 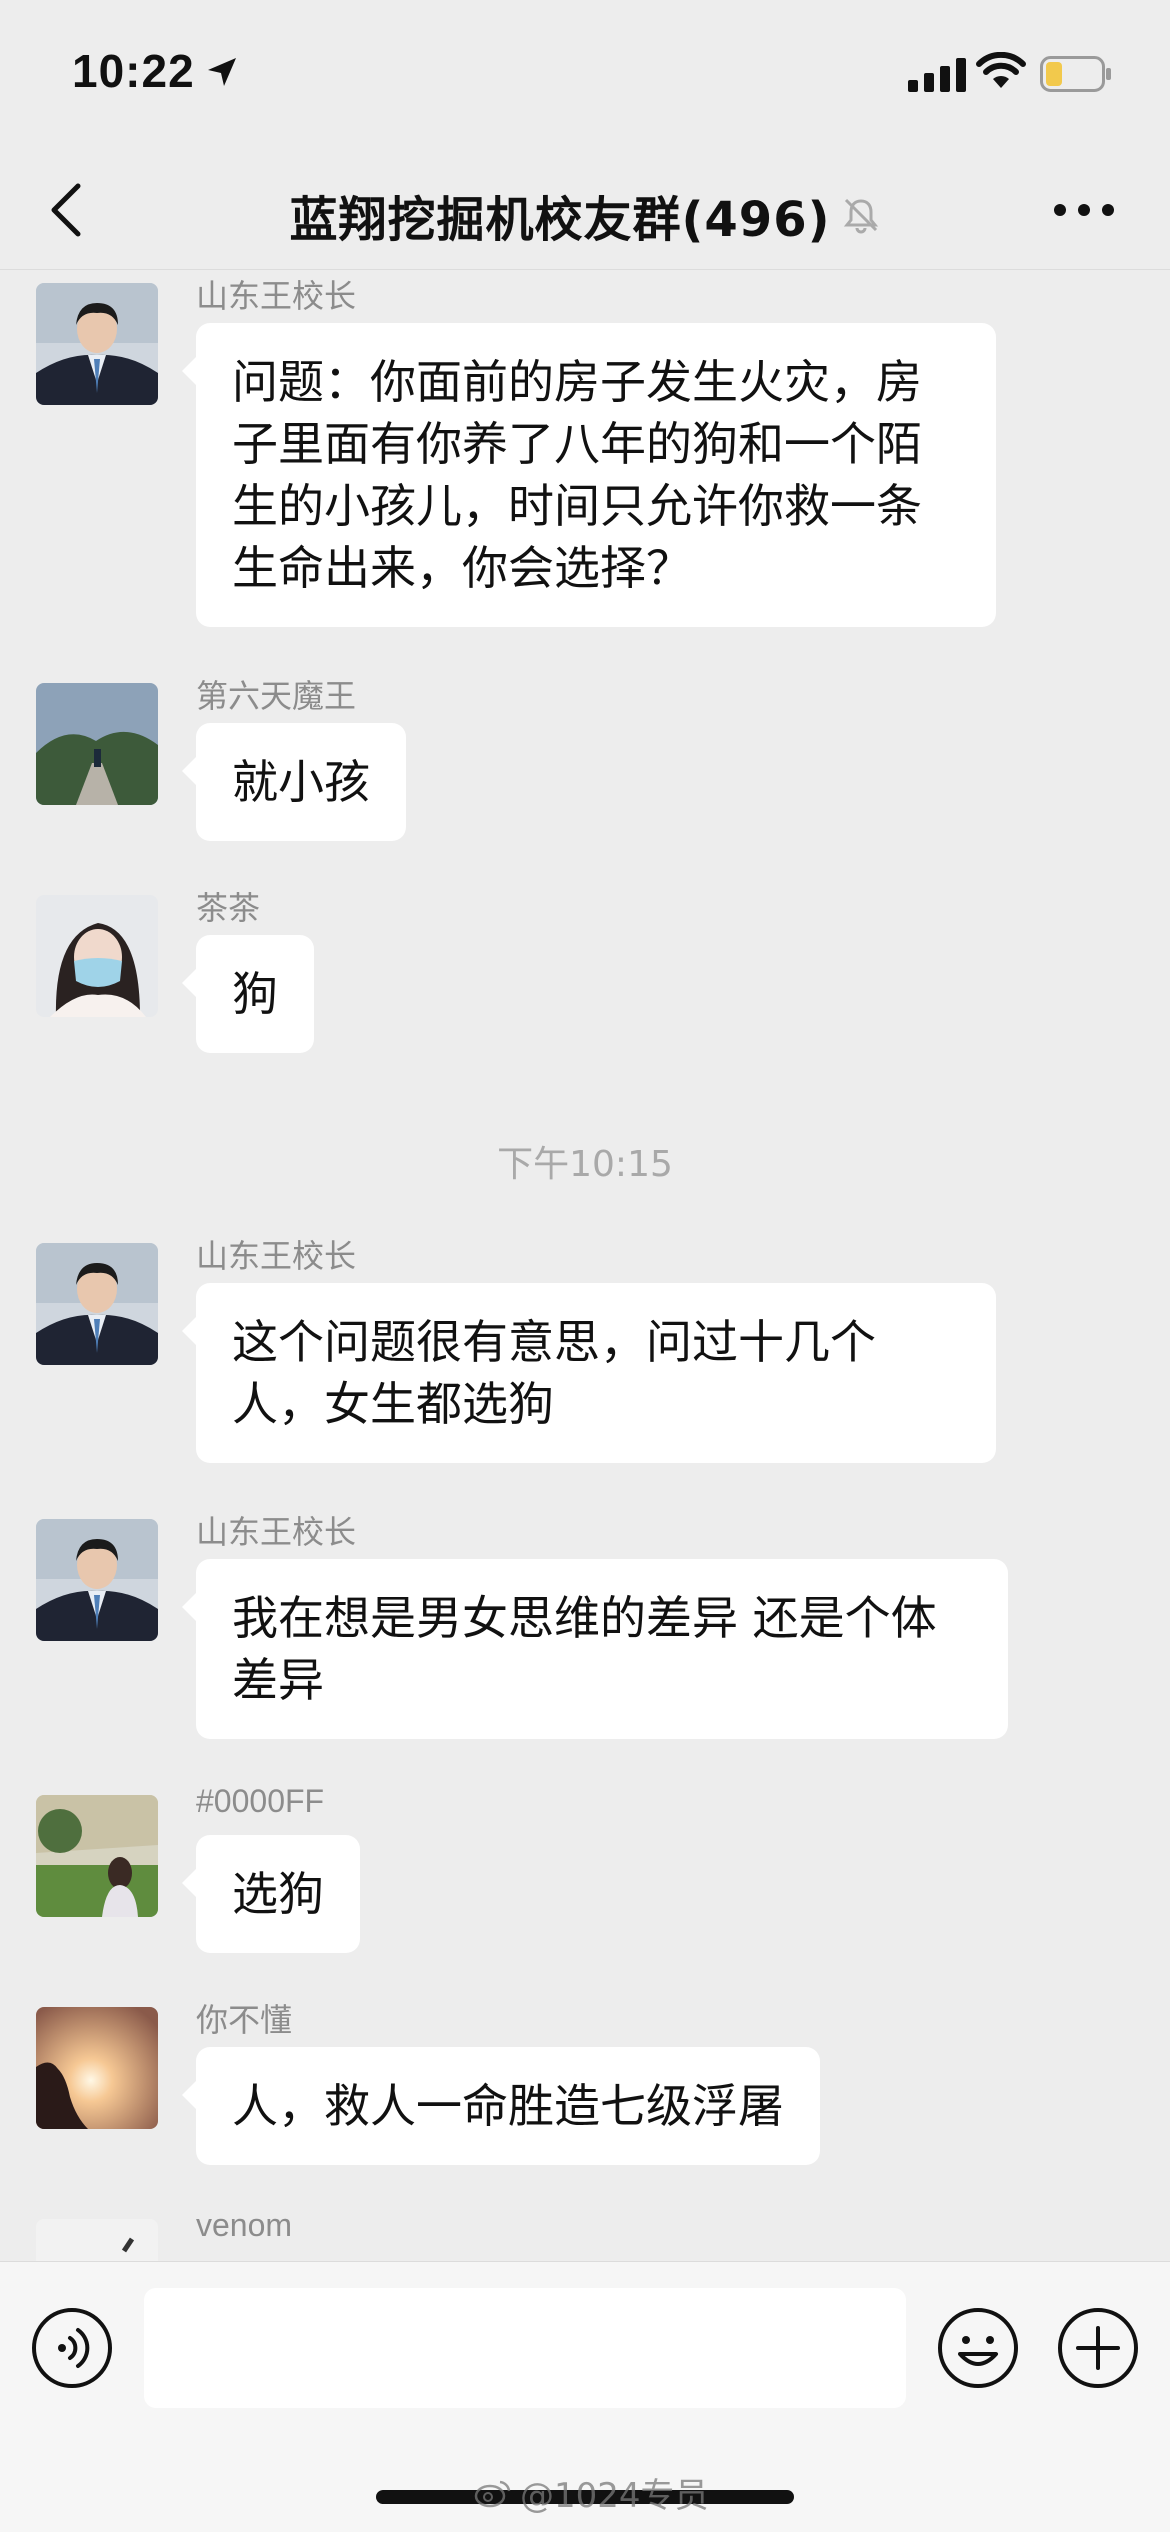 What do you see at coordinates (937, 75) in the screenshot?
I see `cellular-signal-icon` at bounding box center [937, 75].